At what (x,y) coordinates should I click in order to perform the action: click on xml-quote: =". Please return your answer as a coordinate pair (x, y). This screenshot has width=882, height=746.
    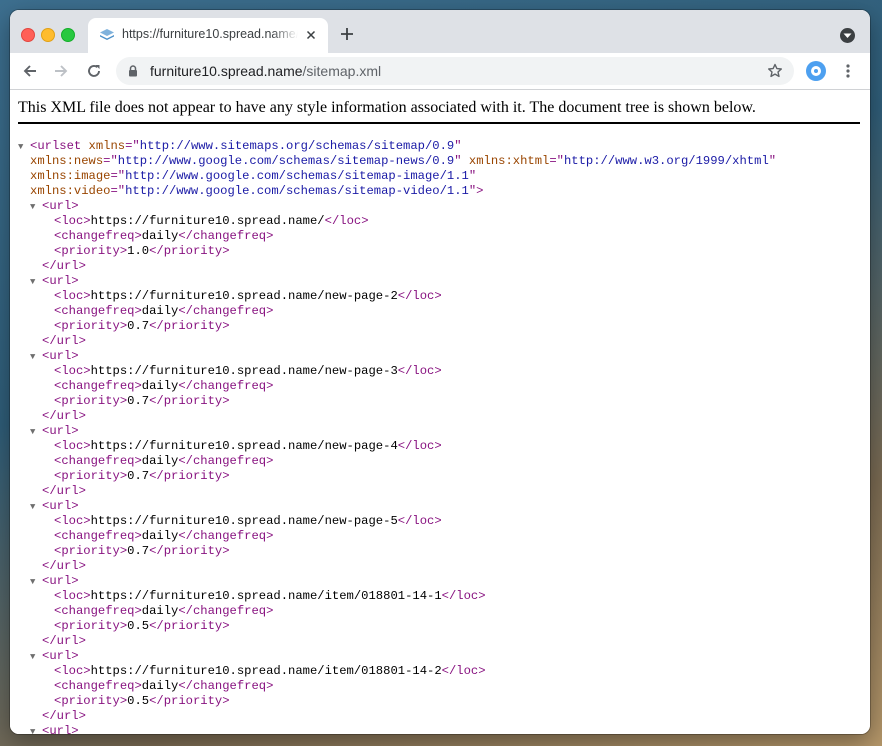
    Looking at the image, I should click on (132, 146).